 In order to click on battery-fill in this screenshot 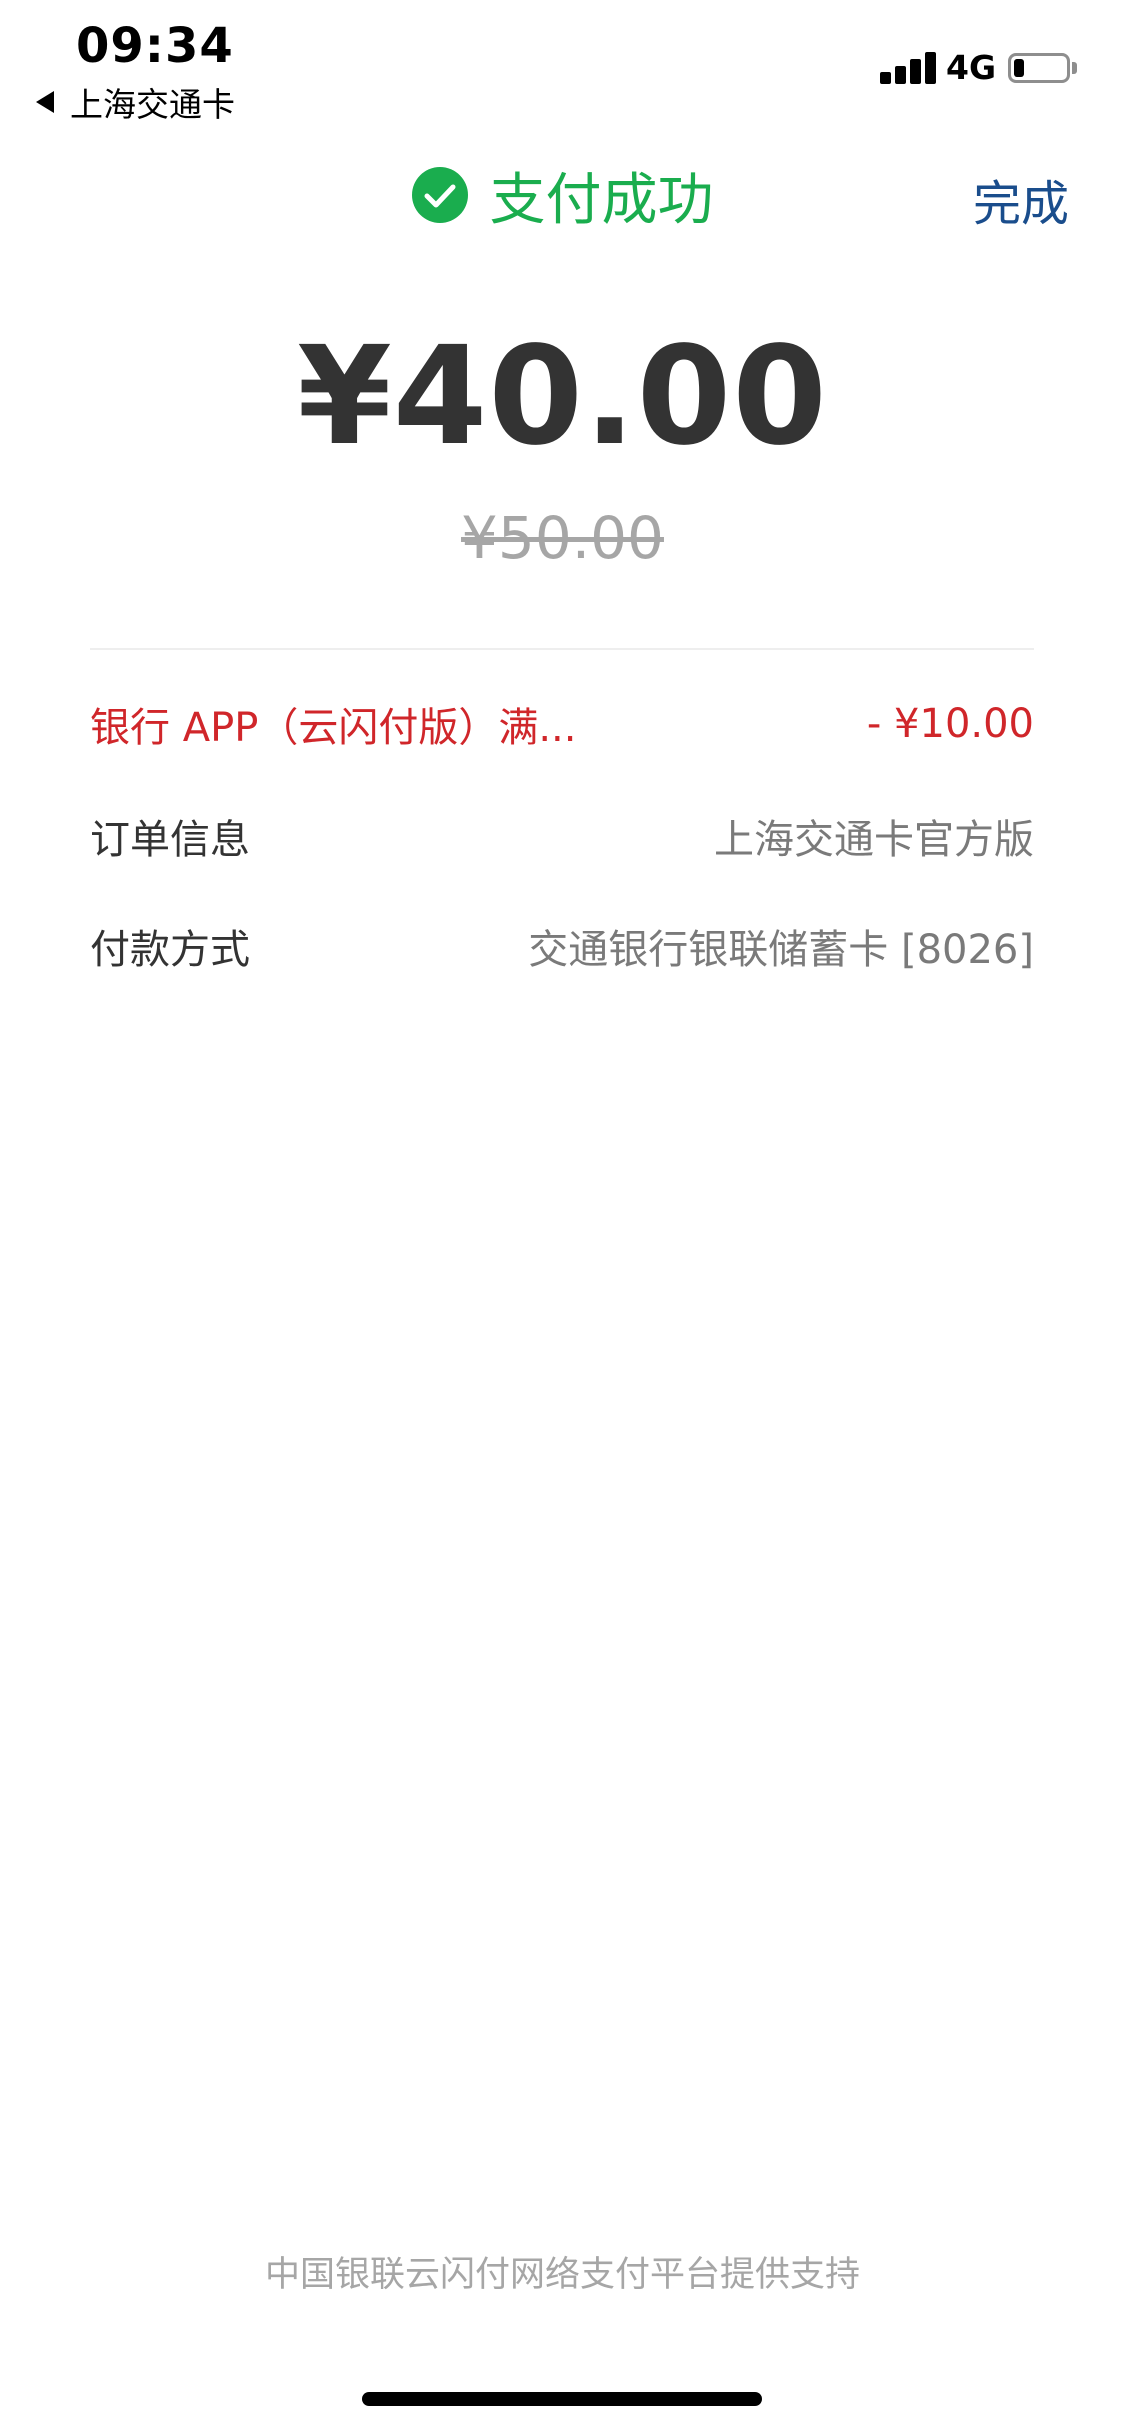, I will do `click(1019, 68)`.